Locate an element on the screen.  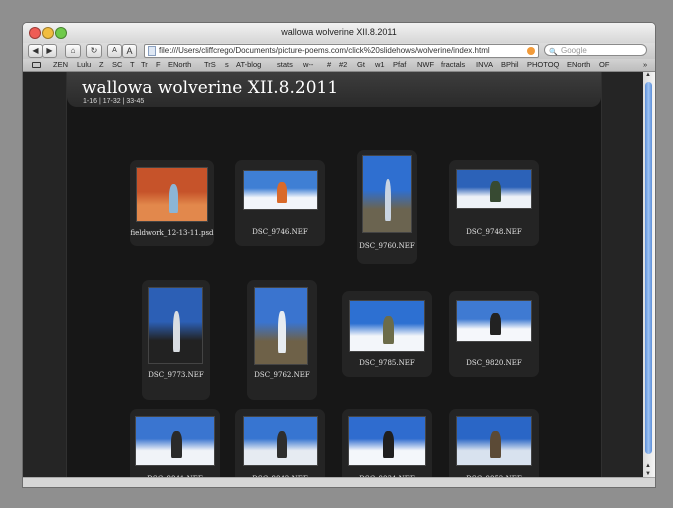
thumbnail-card: DSC_9748.NEF is located at coordinates (494, 203).